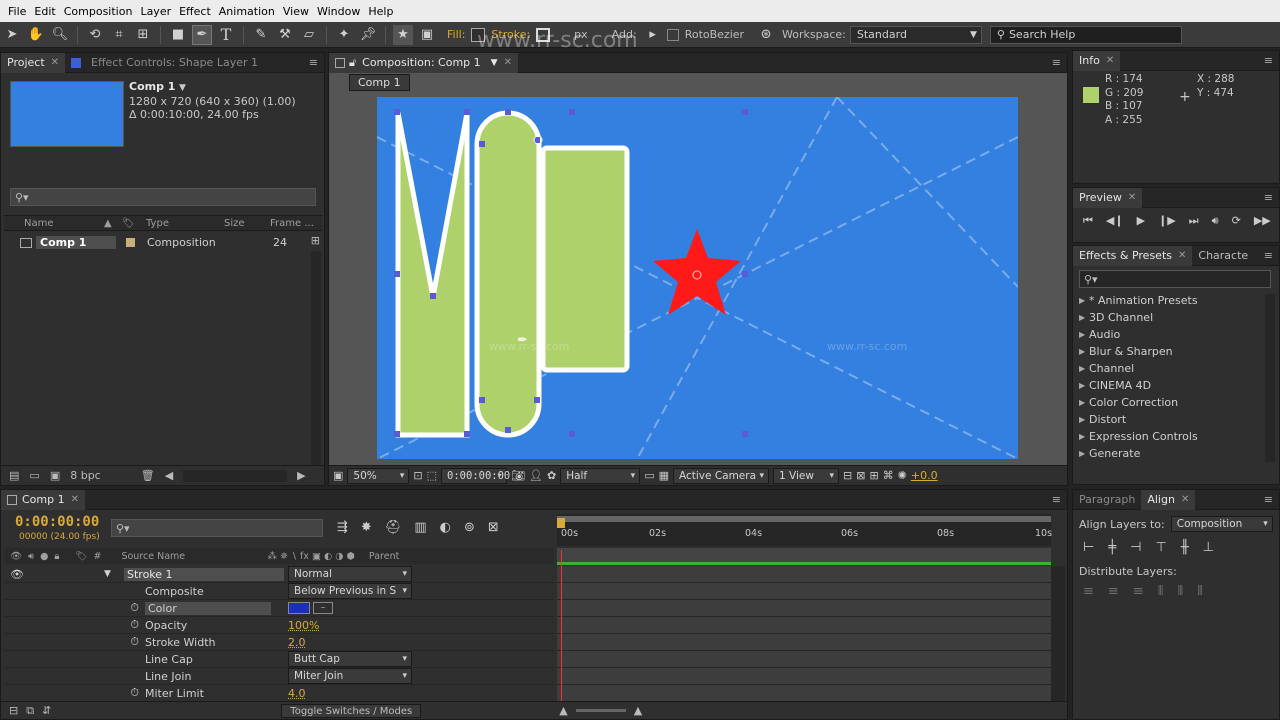 The image size is (1280, 720). I want to click on property-row-line-cap: Line Cap Butt Cap, so click(279, 659).